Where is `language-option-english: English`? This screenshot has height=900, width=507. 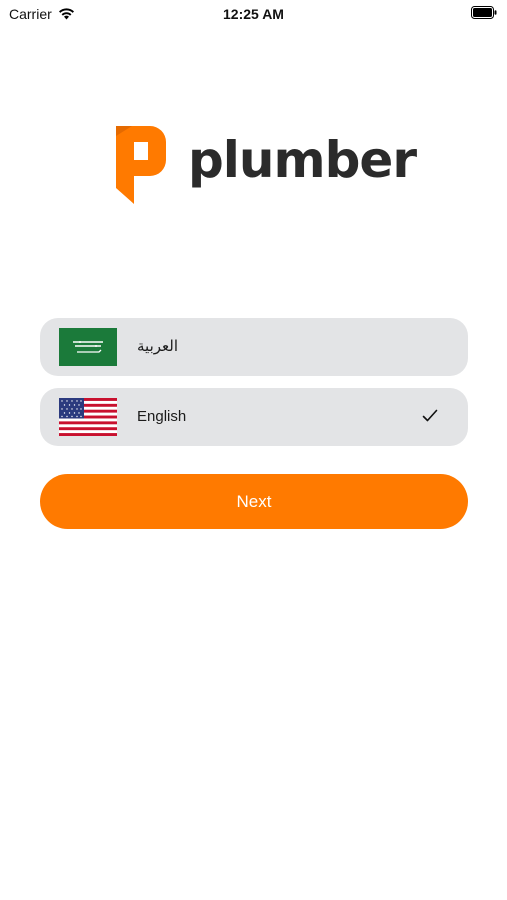
language-option-english: English is located at coordinates (254, 417).